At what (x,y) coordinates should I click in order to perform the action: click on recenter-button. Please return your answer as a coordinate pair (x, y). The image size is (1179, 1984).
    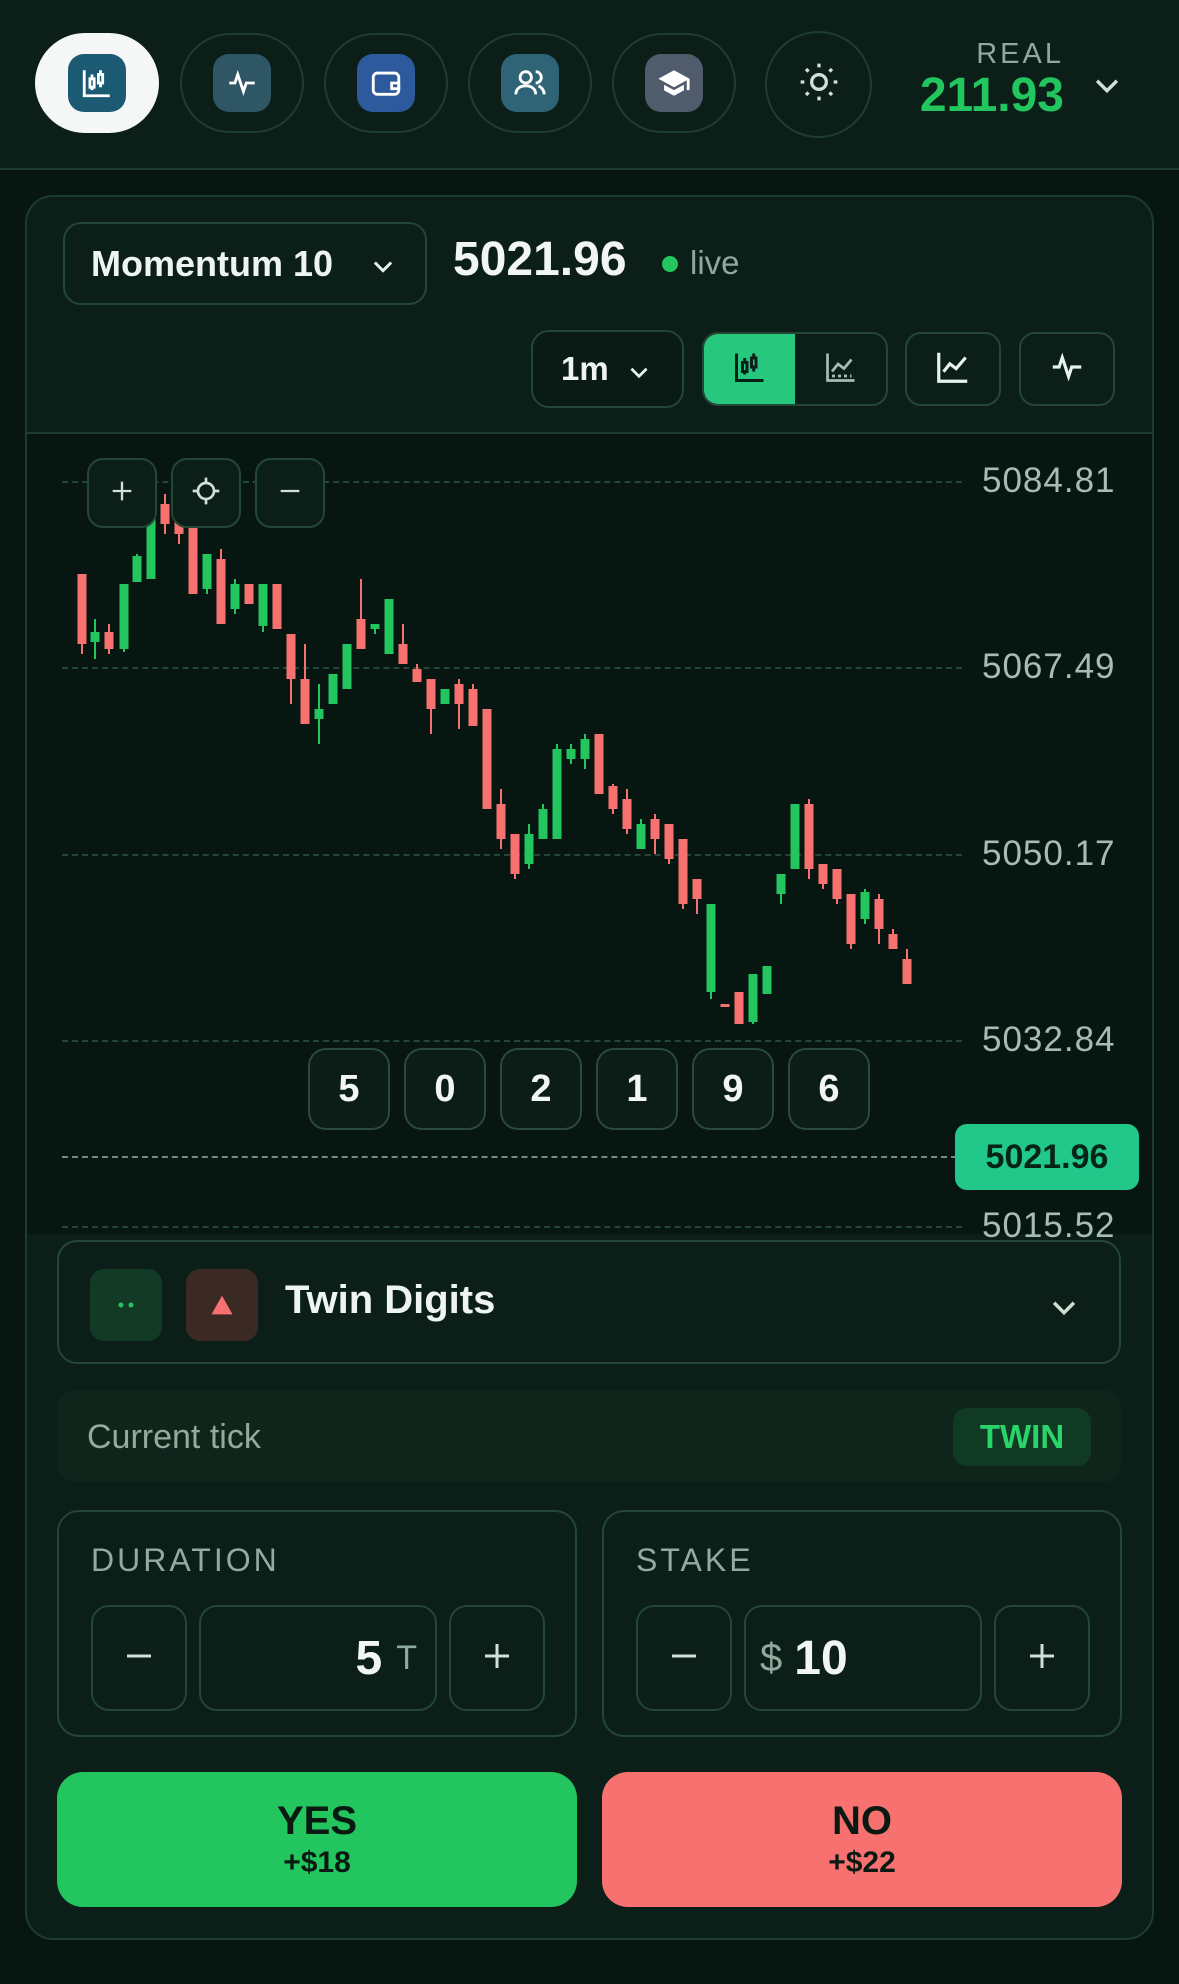
    Looking at the image, I should click on (206, 493).